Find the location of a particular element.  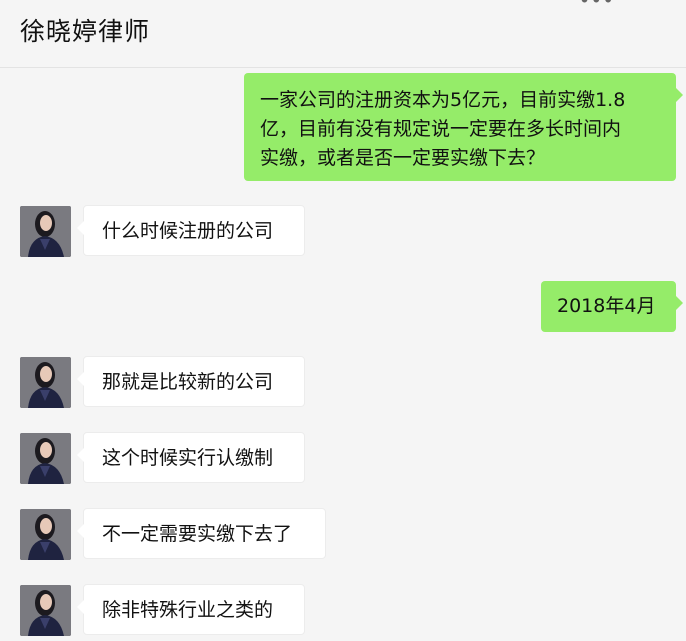

message-text: 这个时候实行认缴制 is located at coordinates (188, 458).